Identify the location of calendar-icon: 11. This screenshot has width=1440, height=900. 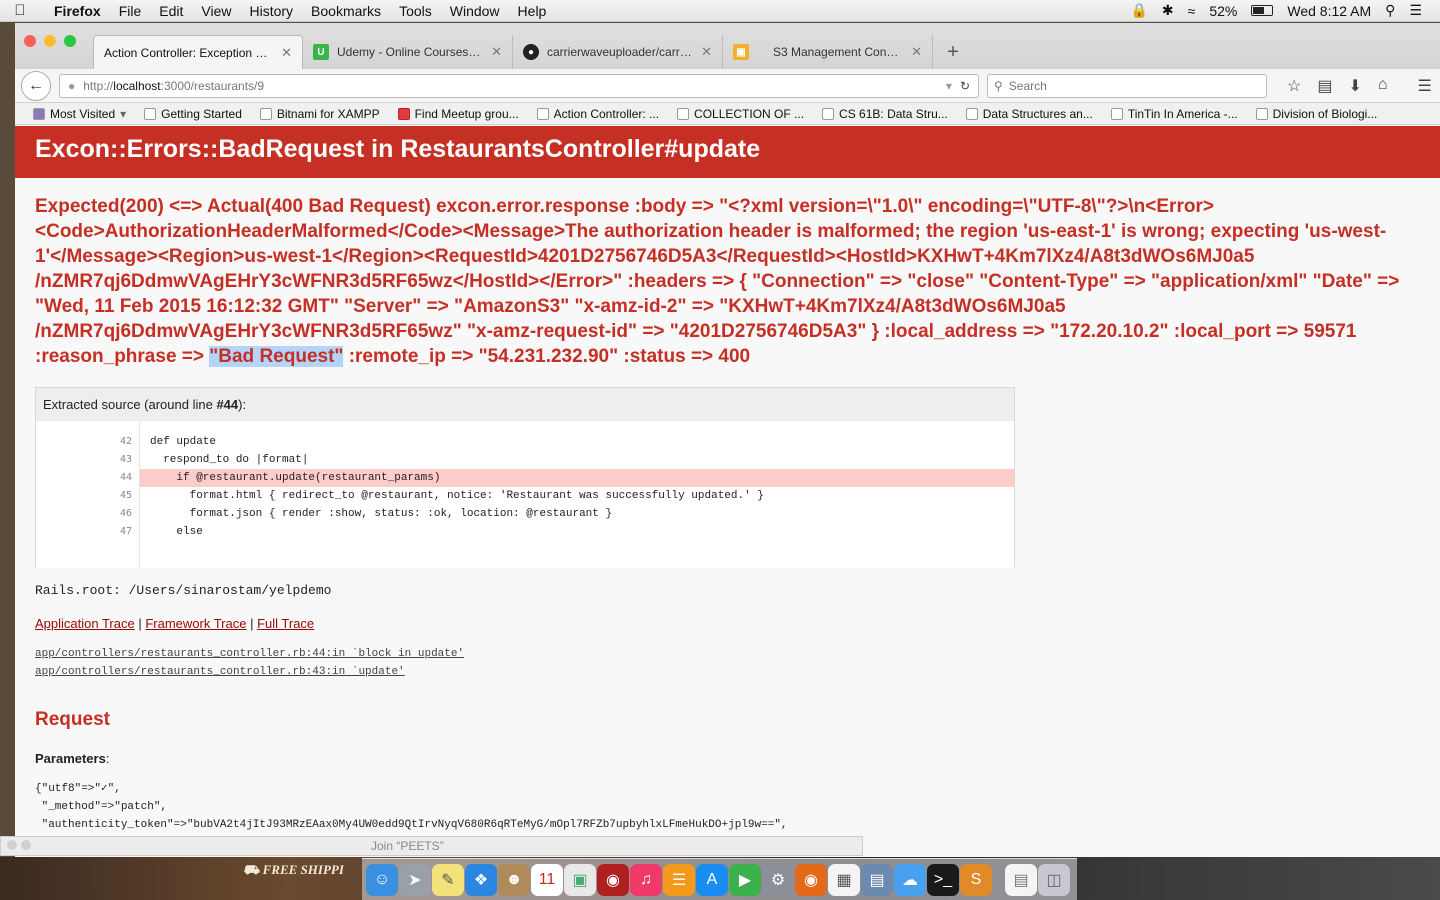
(547, 879).